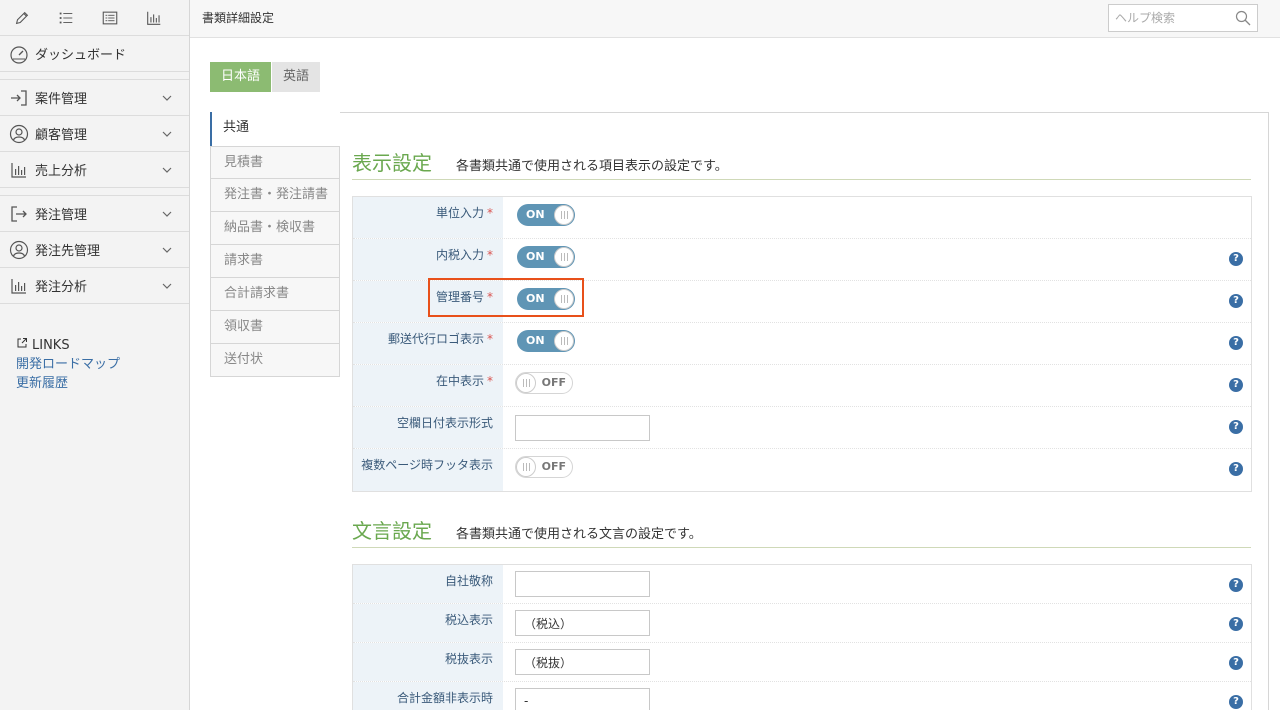  Describe the element at coordinates (94, 286) in the screenshot. I see `sidebar-item-order-analysis: 発注分析` at that location.